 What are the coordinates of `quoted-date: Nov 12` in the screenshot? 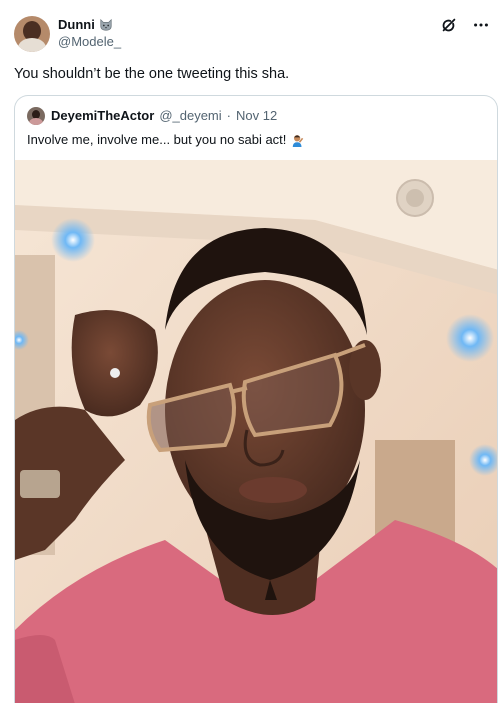 It's located at (256, 115).